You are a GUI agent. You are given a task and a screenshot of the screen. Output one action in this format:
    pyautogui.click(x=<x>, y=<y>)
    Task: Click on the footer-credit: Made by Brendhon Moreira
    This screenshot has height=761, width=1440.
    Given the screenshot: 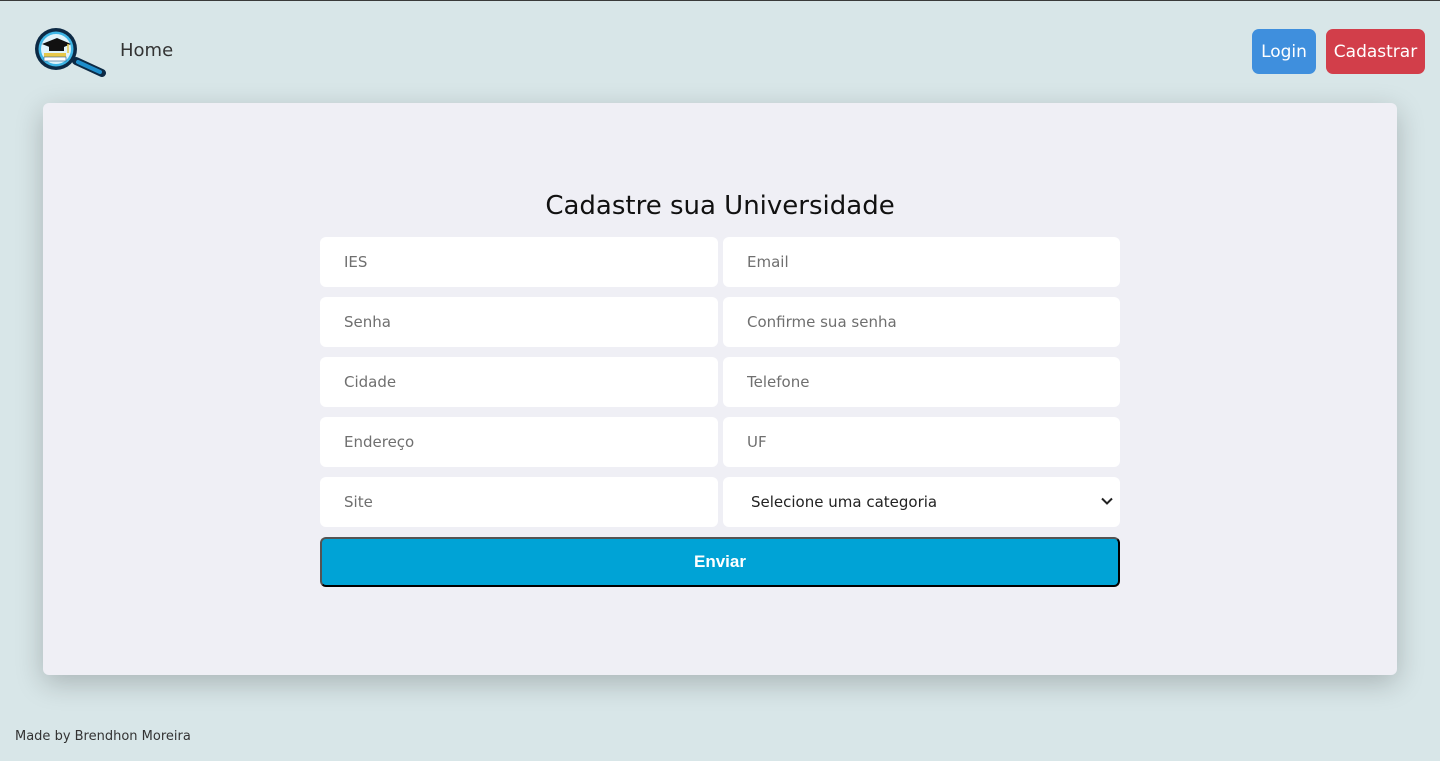 What is the action you would take?
    pyautogui.click(x=103, y=736)
    